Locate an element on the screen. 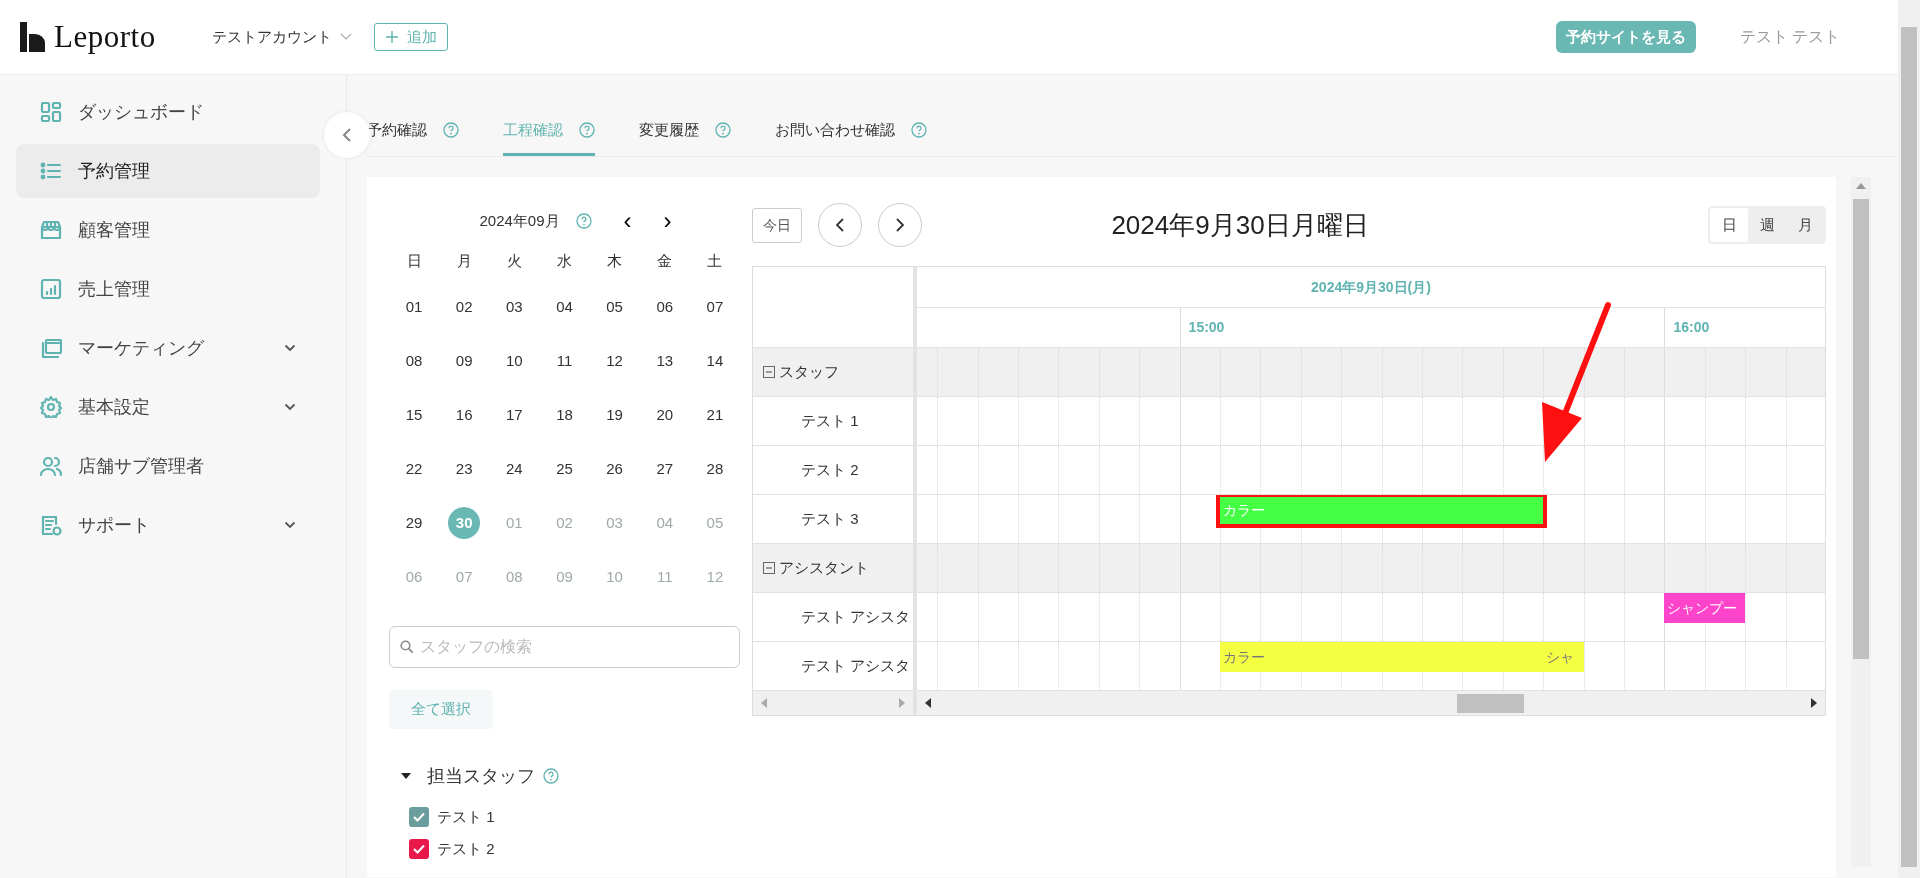  group-label: アシスタント is located at coordinates (824, 567).